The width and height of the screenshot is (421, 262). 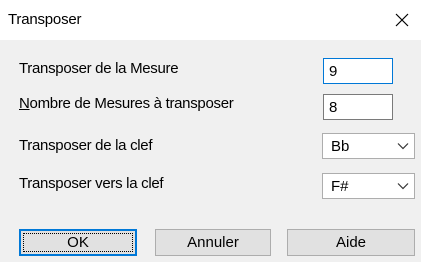 I want to click on cancel-button-label: Annuler, so click(x=213, y=242).